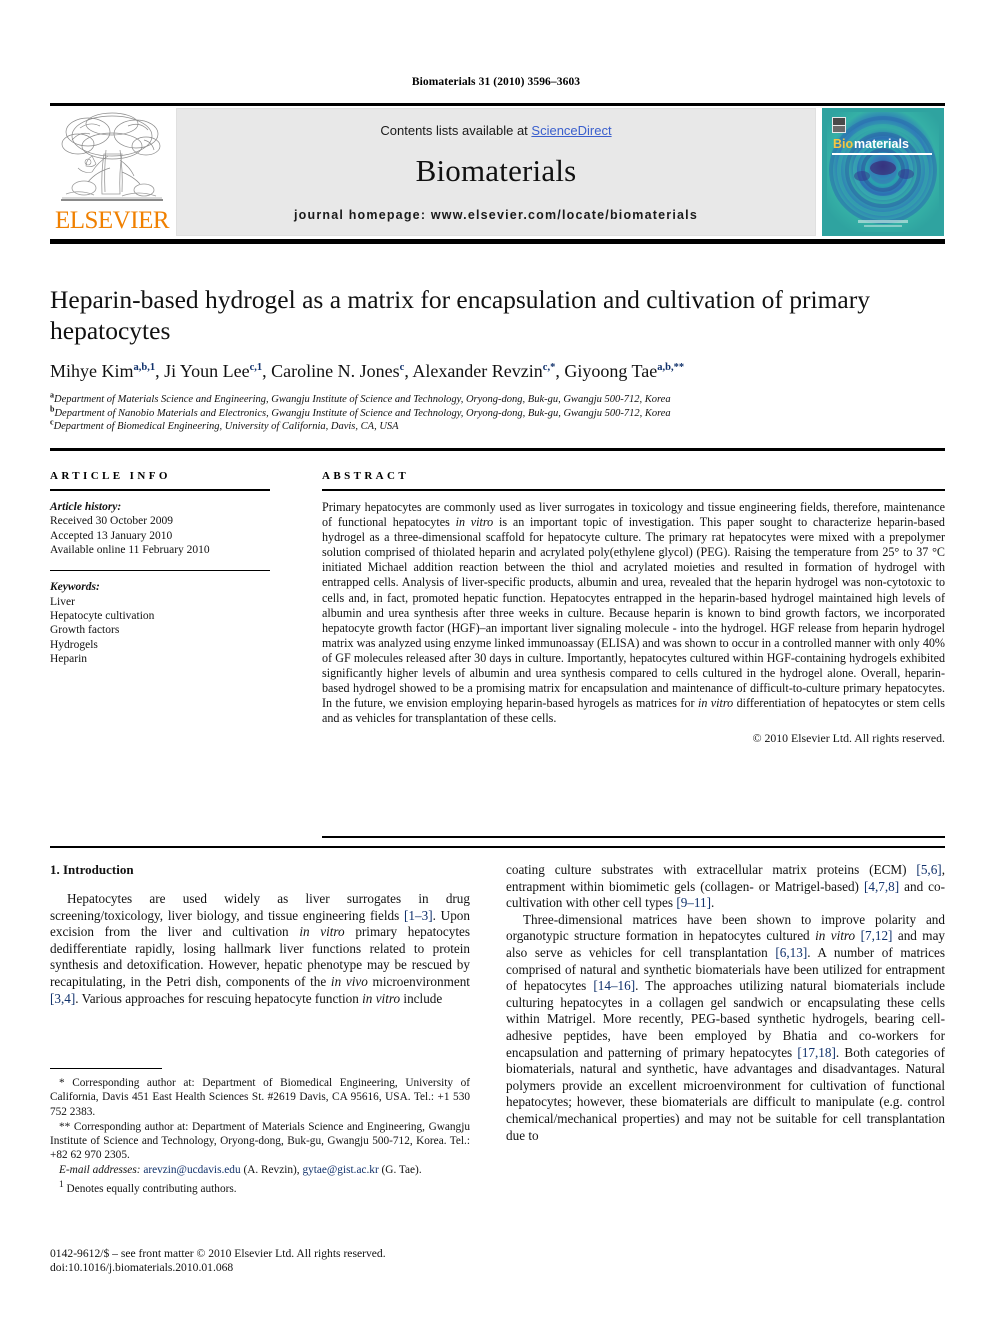 The height and width of the screenshot is (1323, 992). What do you see at coordinates (402, 367) in the screenshot?
I see `author-affiliation-mark: c` at bounding box center [402, 367].